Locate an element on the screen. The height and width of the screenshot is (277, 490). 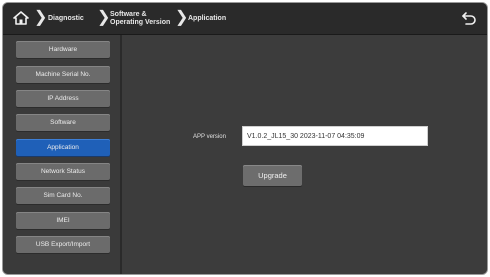
sidebar-item-usb-export-import: USB Export/Import is located at coordinates (63, 244).